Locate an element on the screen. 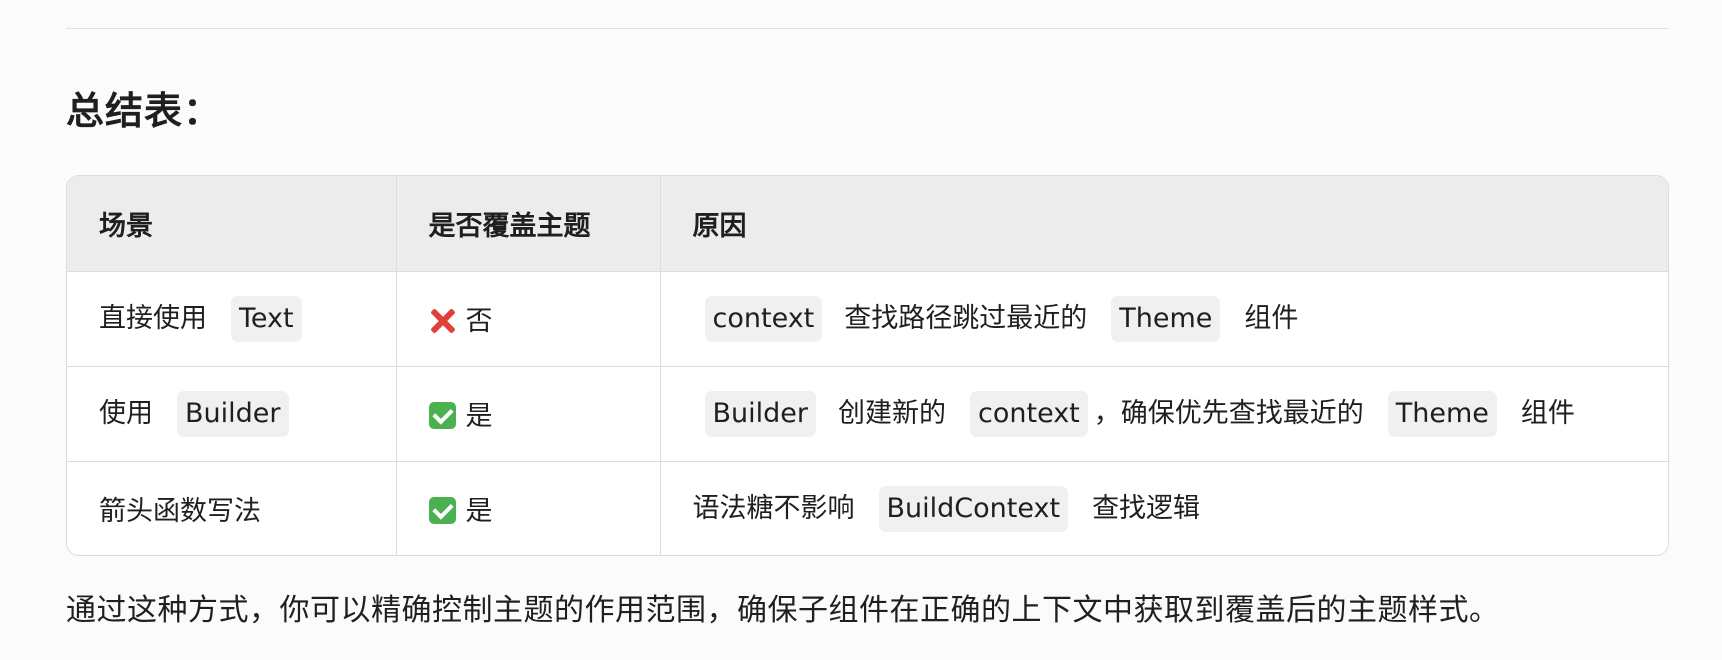 The height and width of the screenshot is (660, 1722). table-row: 箭头函数写法 是 语法糖不影响 BuildContext 查找逻辑 is located at coordinates (867, 508).